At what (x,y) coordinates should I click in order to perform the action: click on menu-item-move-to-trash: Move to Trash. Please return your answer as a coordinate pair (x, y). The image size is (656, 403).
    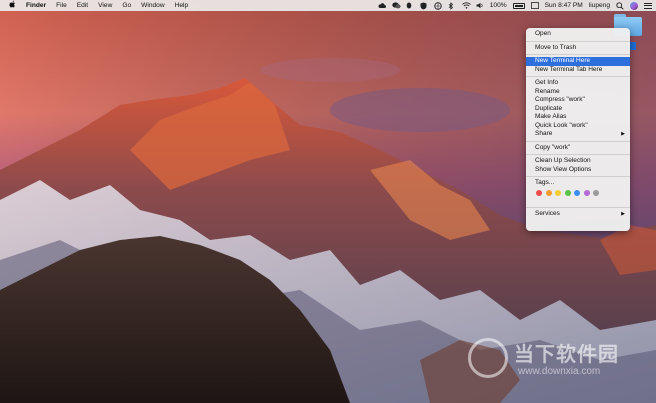
    Looking at the image, I should click on (578, 48).